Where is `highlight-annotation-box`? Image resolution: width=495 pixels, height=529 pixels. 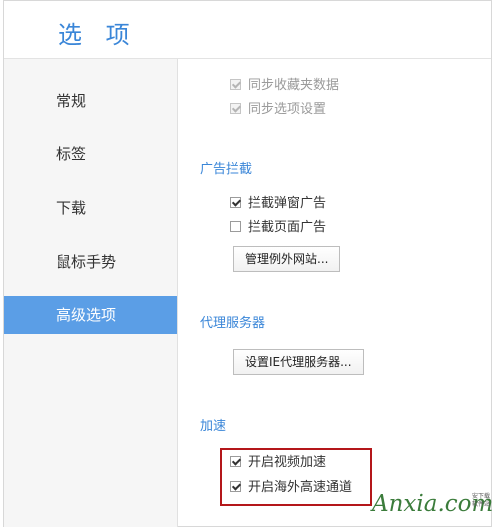 highlight-annotation-box is located at coordinates (296, 477).